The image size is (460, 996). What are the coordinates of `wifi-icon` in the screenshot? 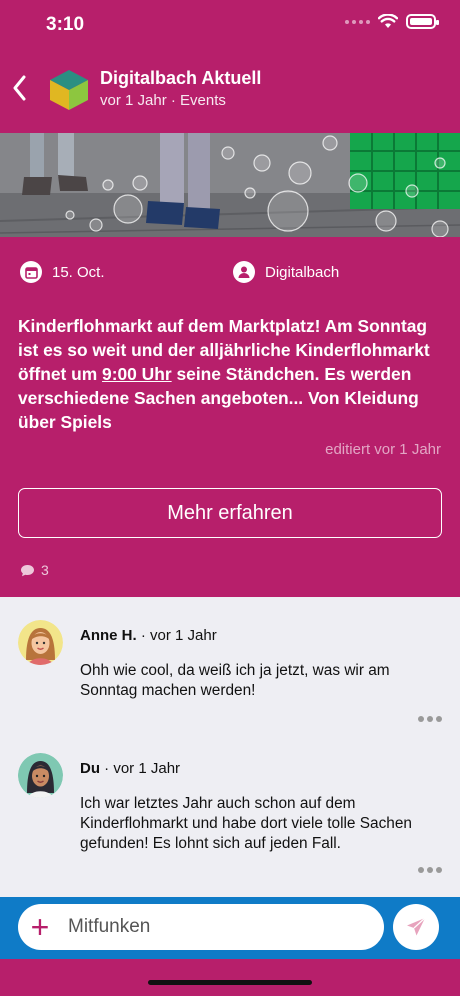 It's located at (388, 21).